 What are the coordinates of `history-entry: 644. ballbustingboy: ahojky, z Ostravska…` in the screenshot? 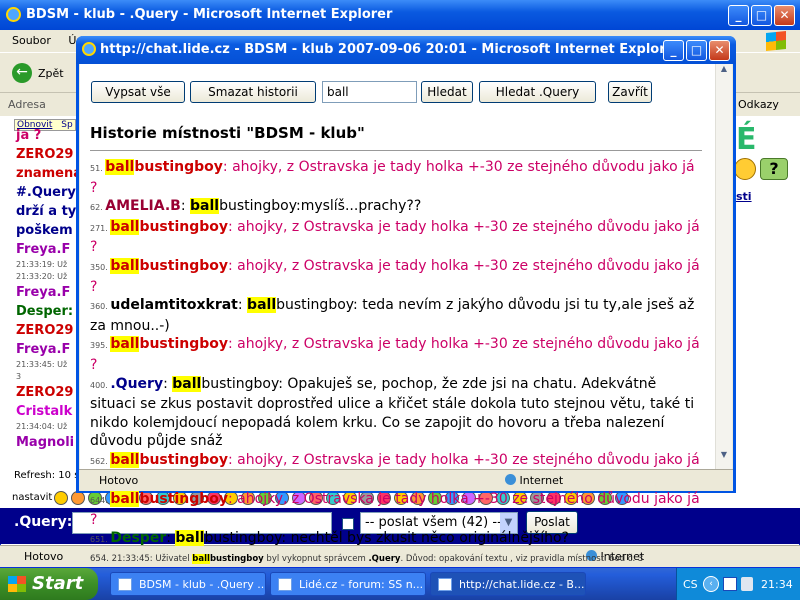 It's located at (395, 509).